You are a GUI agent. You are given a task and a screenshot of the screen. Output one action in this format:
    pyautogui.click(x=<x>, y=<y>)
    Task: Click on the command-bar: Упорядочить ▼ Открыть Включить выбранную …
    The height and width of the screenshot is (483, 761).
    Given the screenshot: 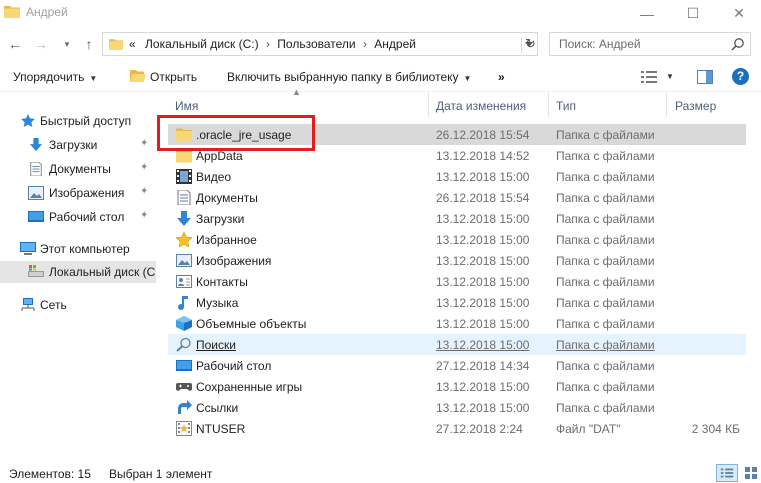 What is the action you would take?
    pyautogui.click(x=380, y=77)
    